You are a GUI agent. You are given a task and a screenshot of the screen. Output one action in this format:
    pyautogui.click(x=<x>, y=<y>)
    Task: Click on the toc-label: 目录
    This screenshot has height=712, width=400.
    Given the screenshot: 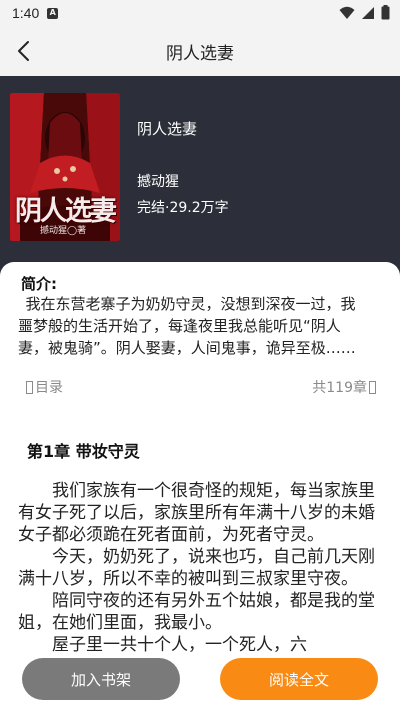 What is the action you would take?
    pyautogui.click(x=49, y=388)
    